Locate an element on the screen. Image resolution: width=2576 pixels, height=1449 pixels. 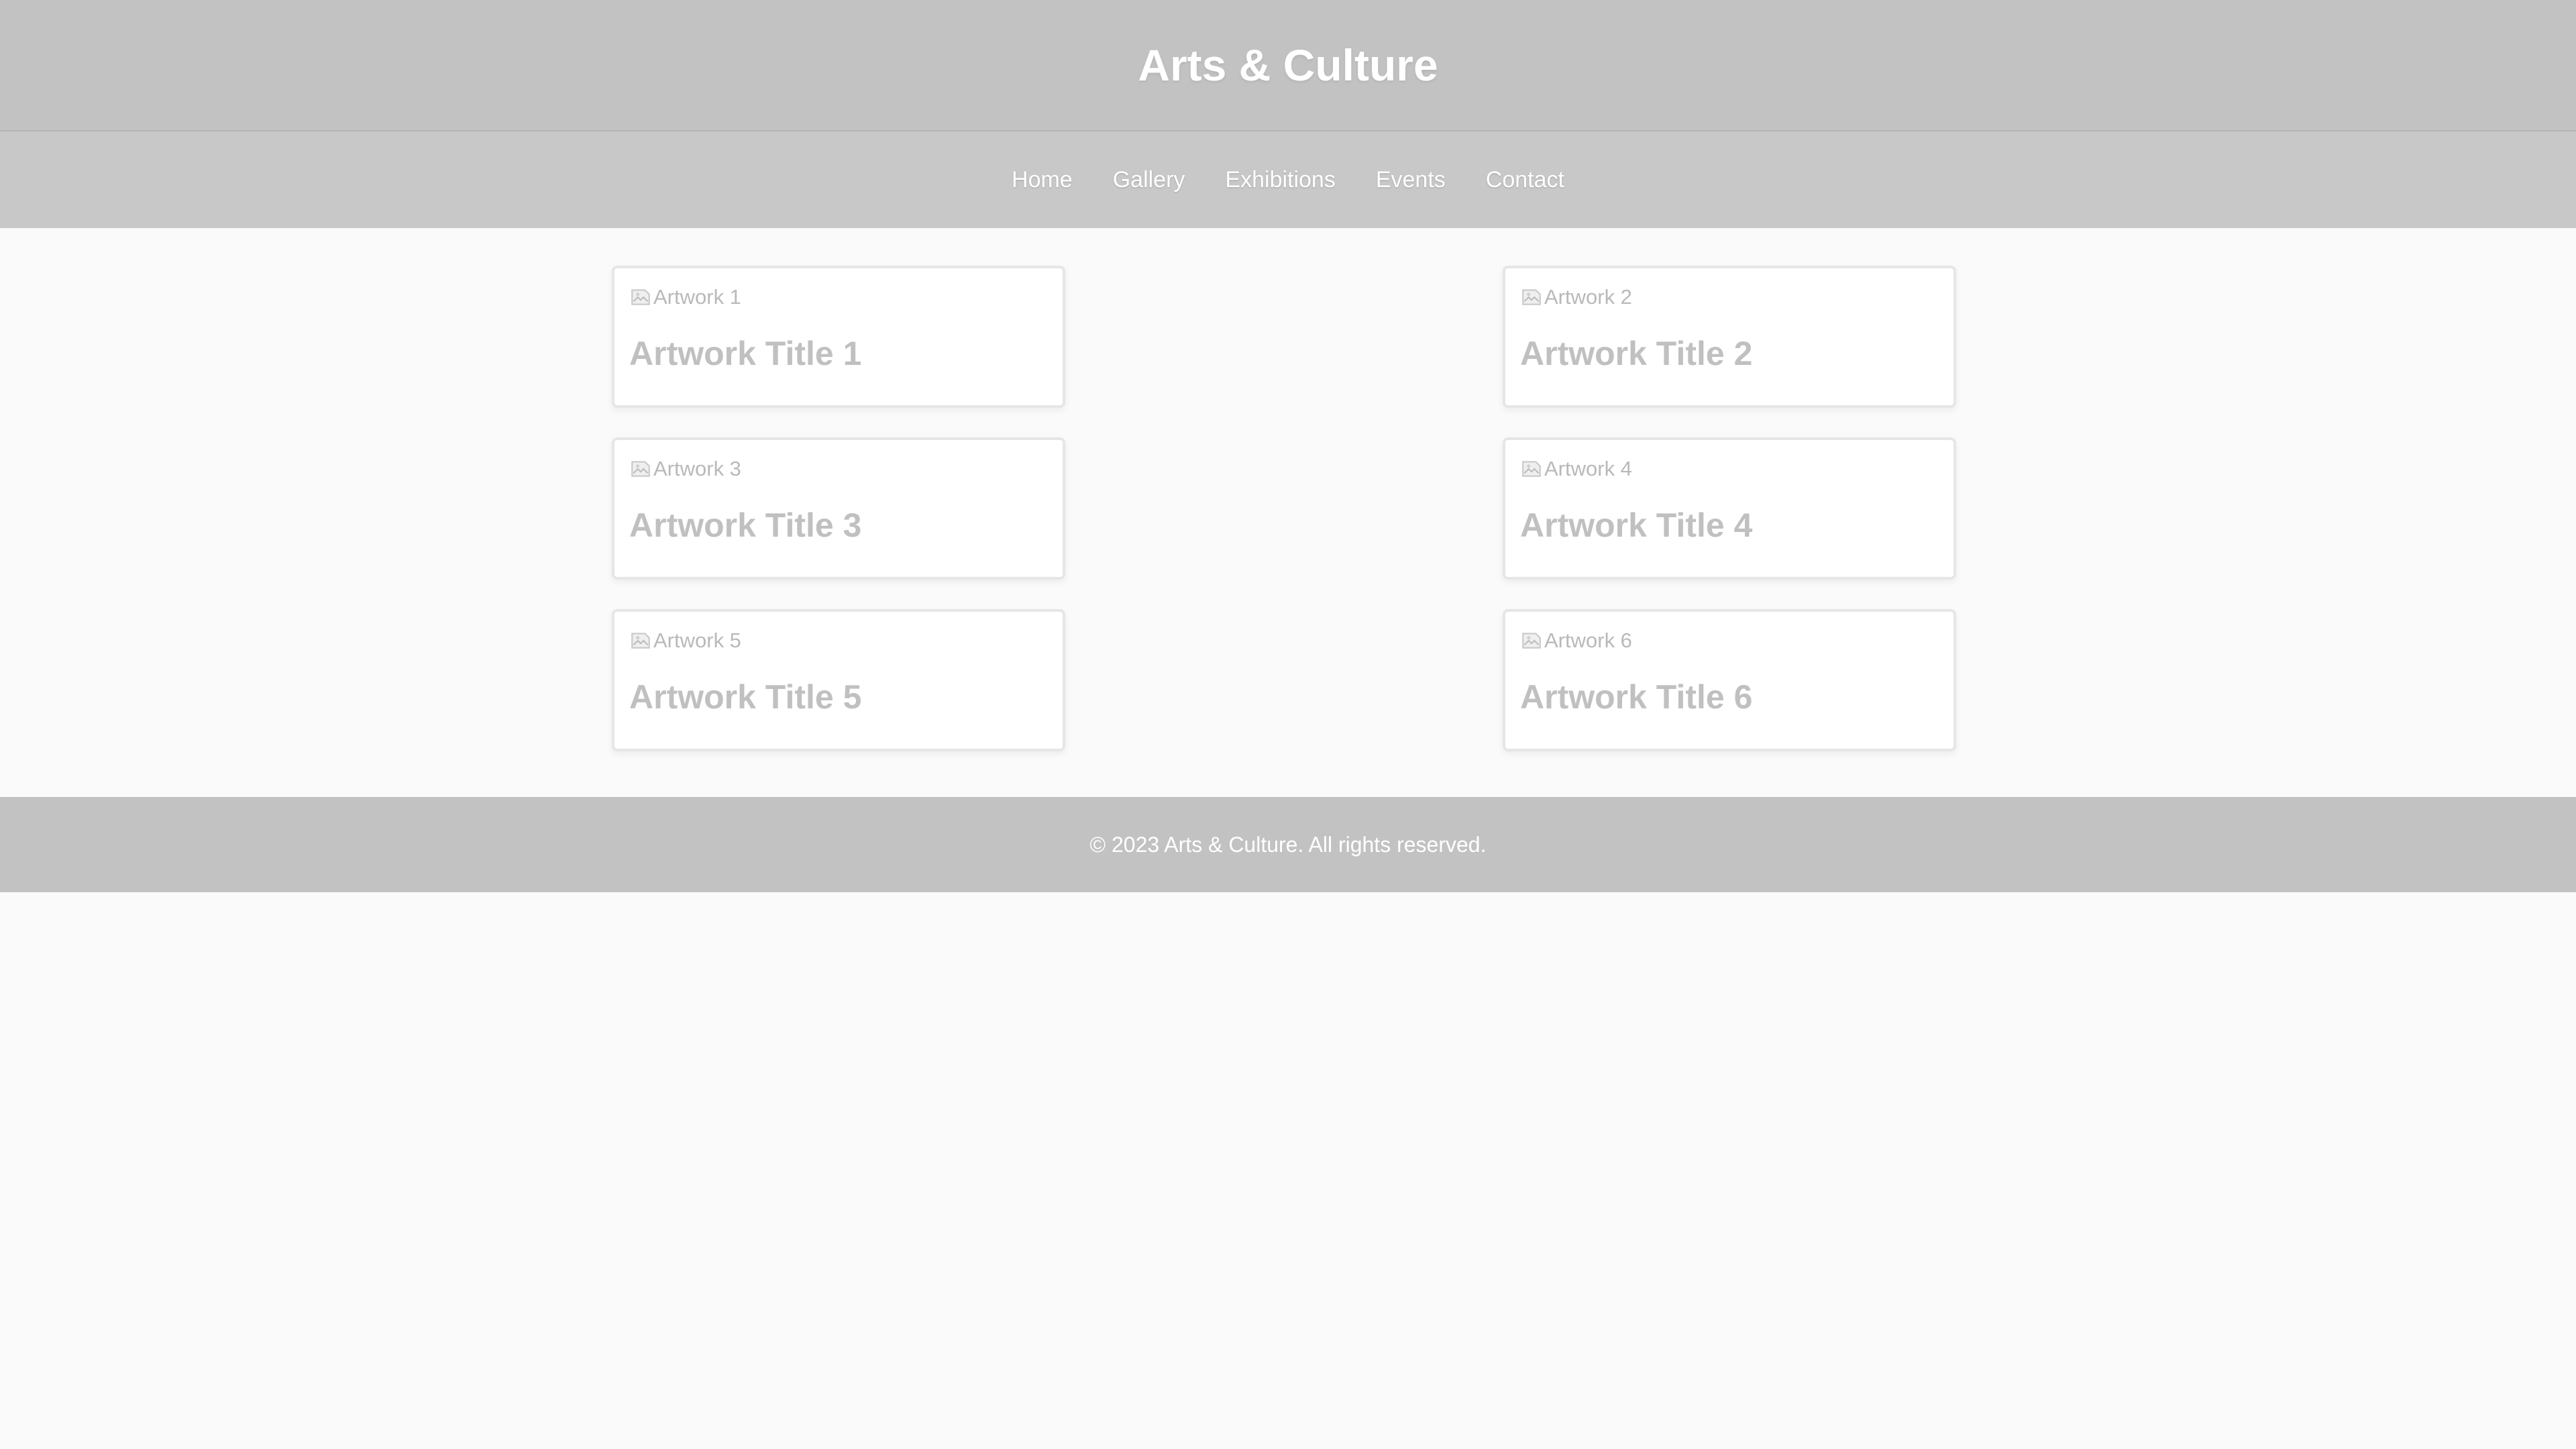
image-alt-text: Artwork 6 is located at coordinates (1588, 640).